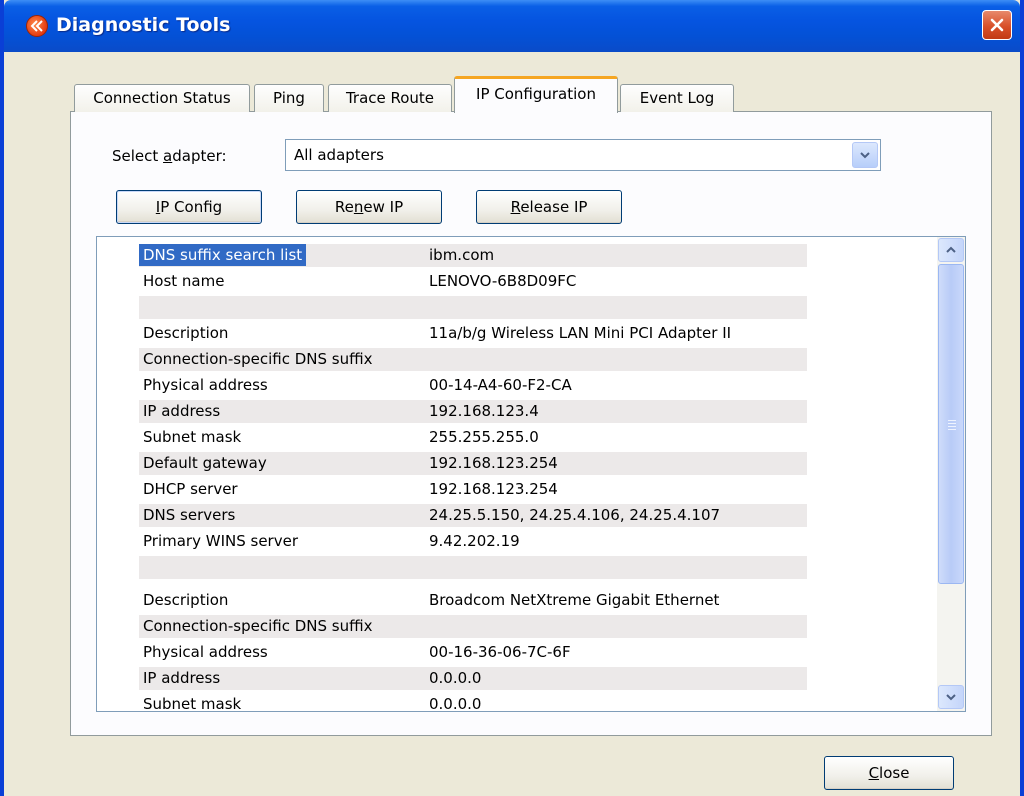 The image size is (1024, 796). Describe the element at coordinates (169, 156) in the screenshot. I see `select-adapter-label: Select adapter:` at that location.